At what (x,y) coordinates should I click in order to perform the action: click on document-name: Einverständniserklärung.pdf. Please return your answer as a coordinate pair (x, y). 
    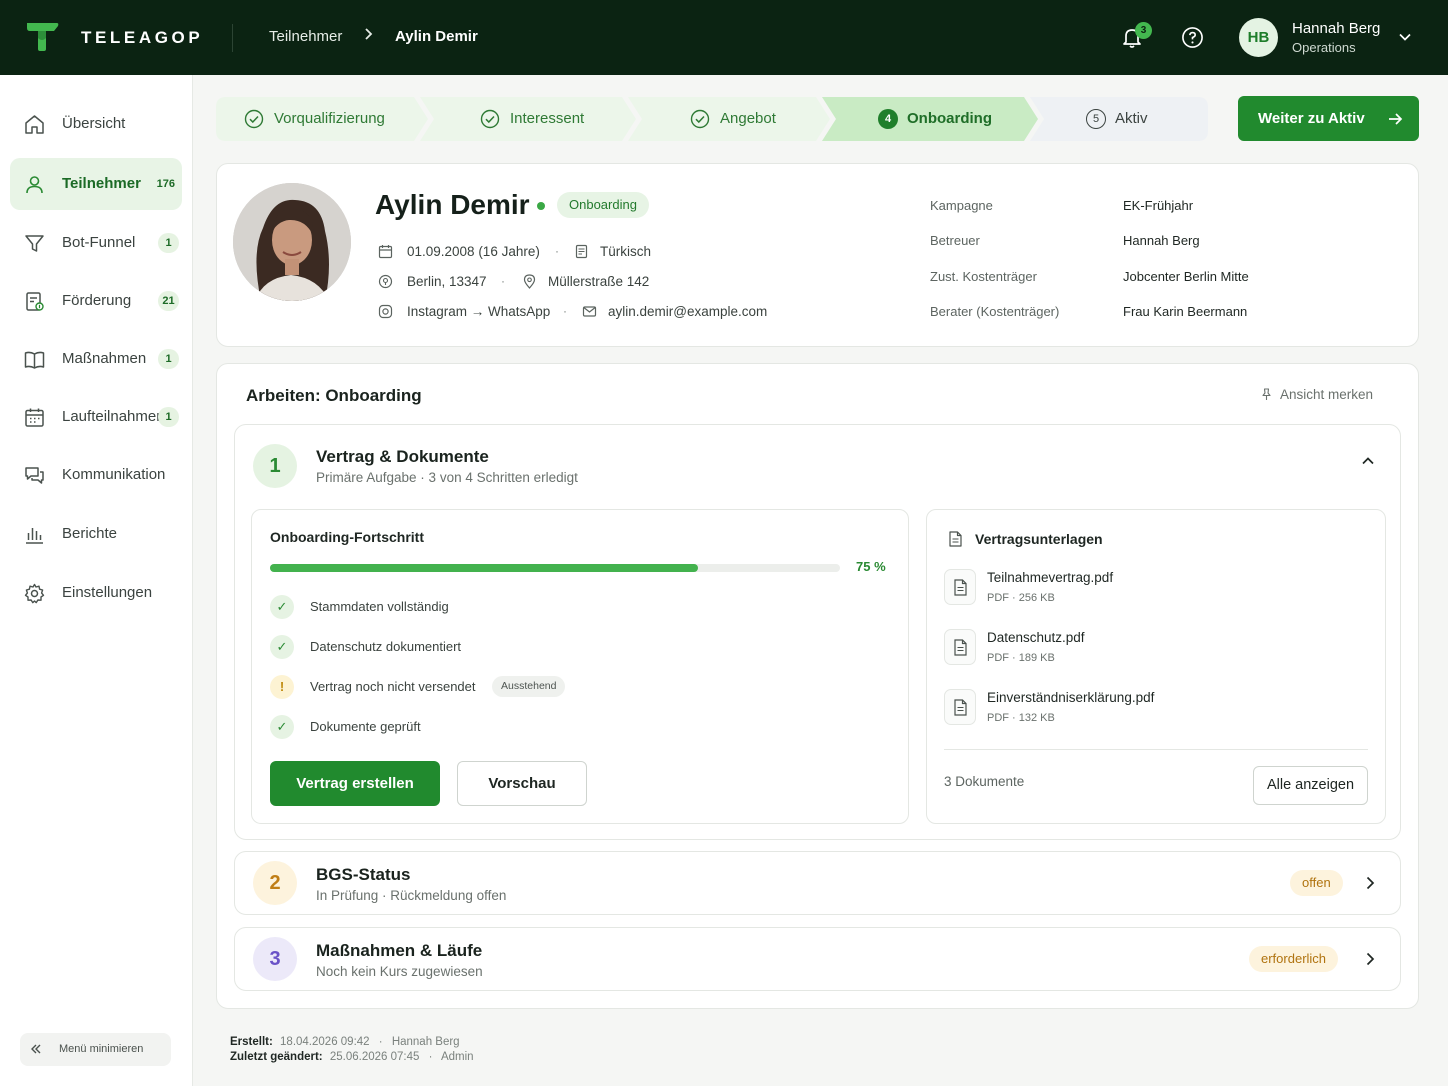
    Looking at the image, I should click on (1071, 697).